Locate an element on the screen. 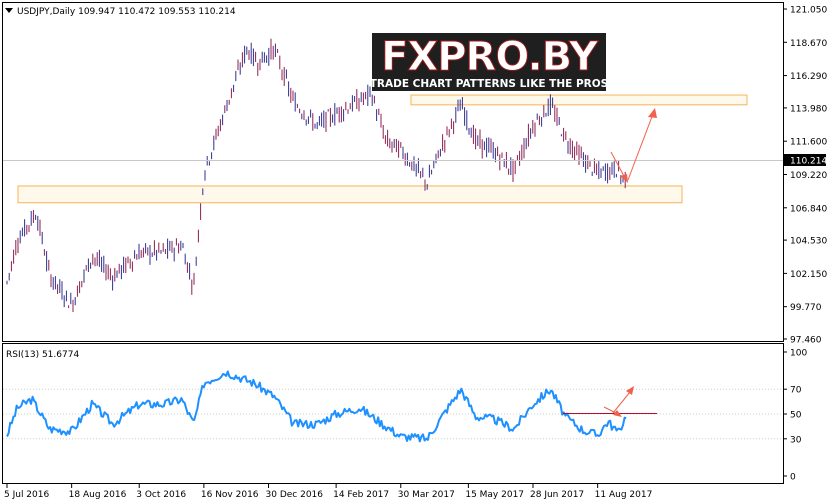 The height and width of the screenshot is (504, 829). rsi-label: RSI(13) 51.6774 is located at coordinates (42, 355).